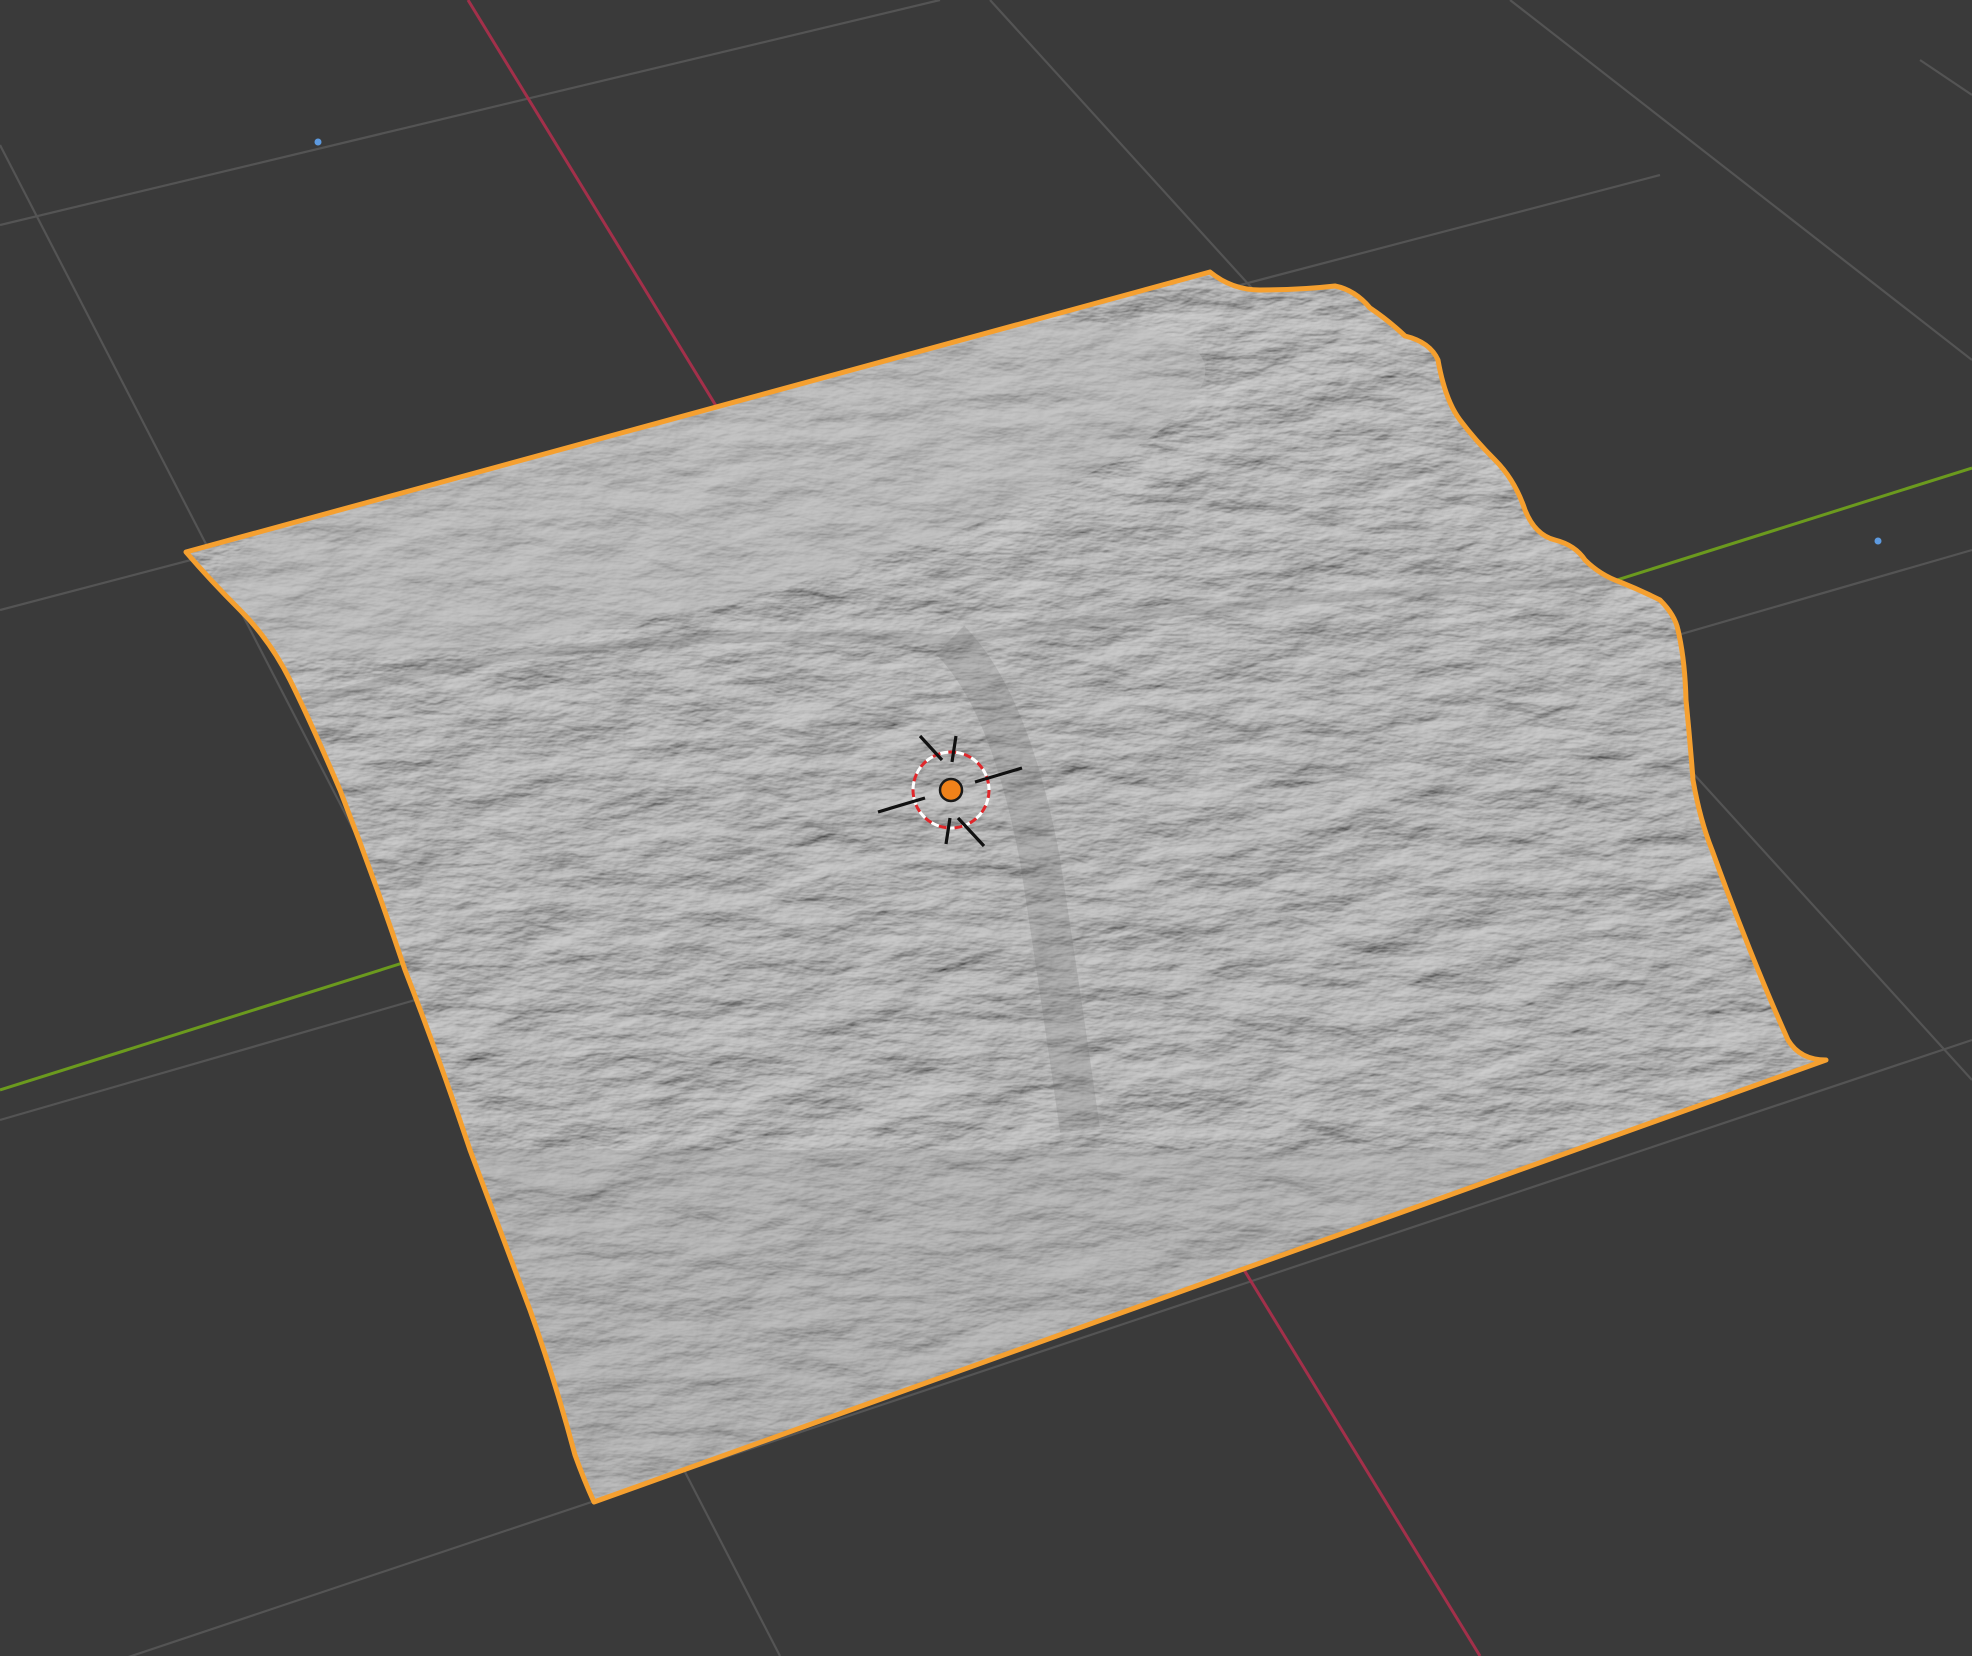 The height and width of the screenshot is (1656, 1972). I want to click on object-origin-icon, so click(951, 790).